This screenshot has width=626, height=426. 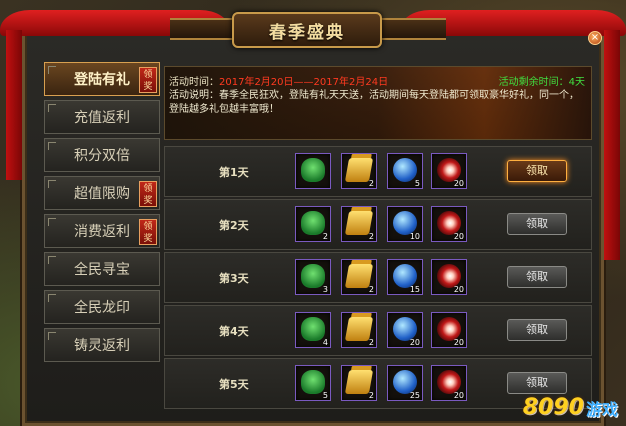 I want to click on item-slot: 3, so click(x=313, y=277).